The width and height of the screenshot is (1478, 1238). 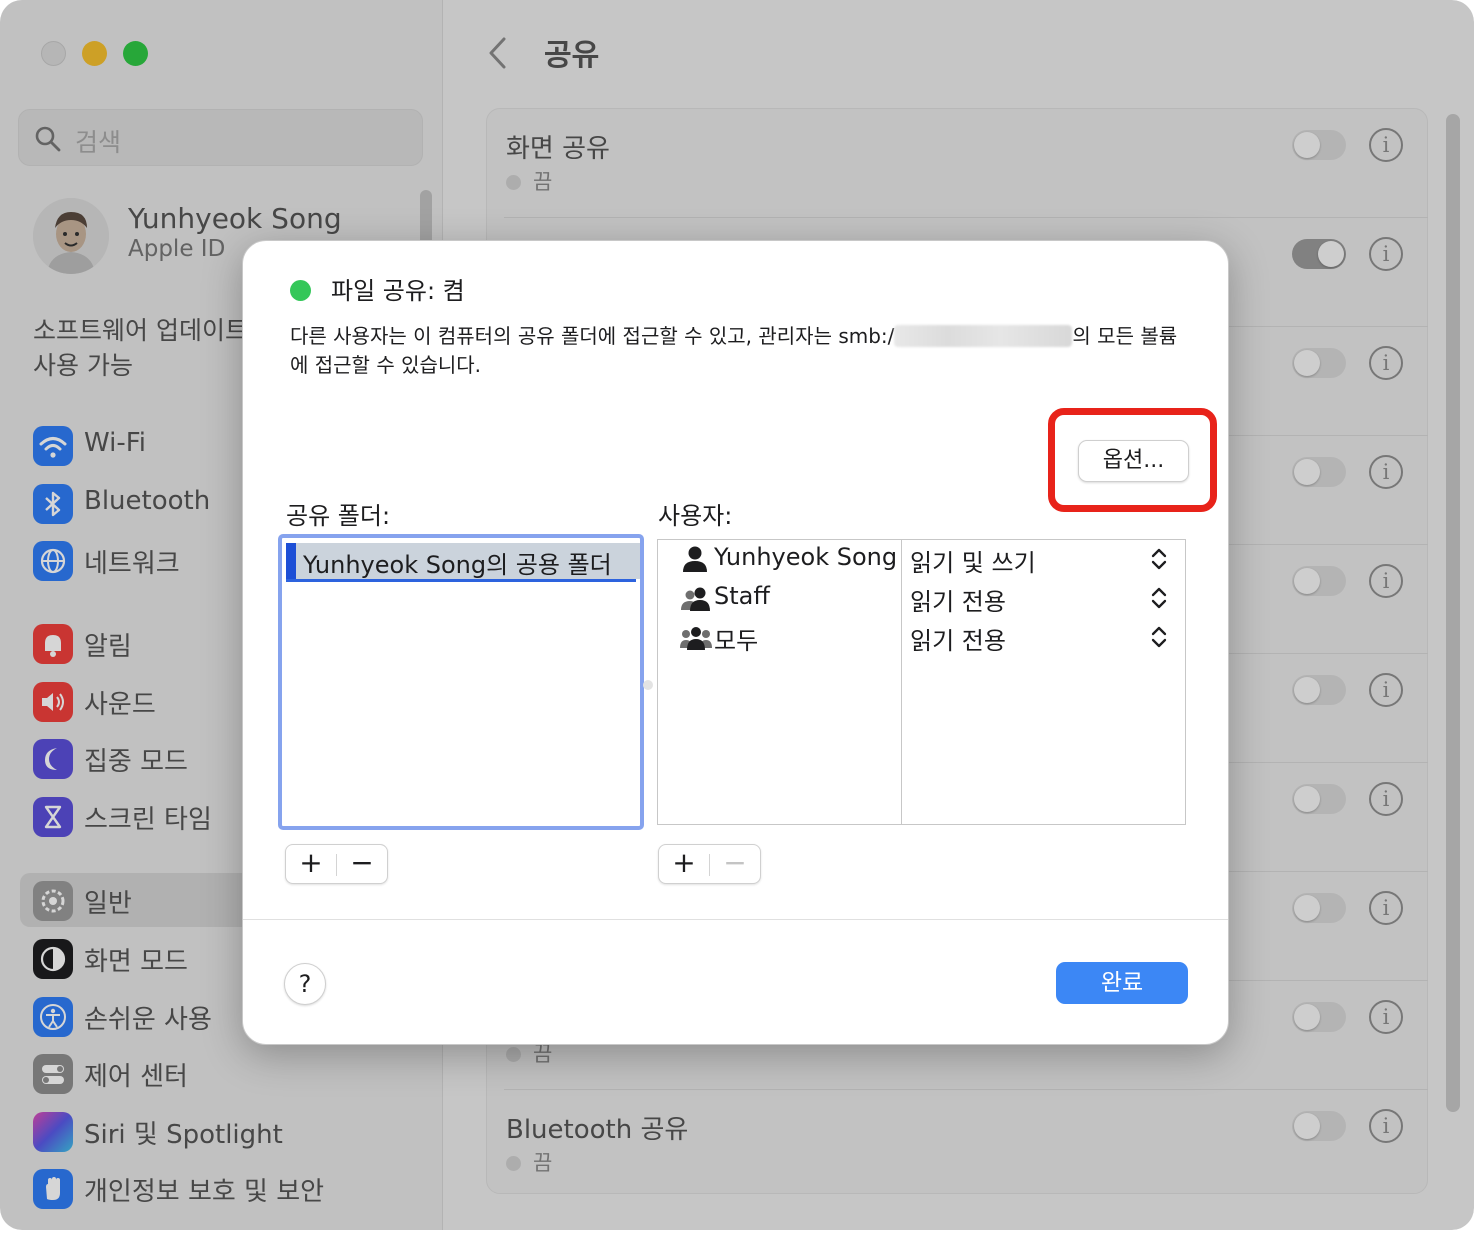 What do you see at coordinates (735, 864) in the screenshot?
I see `remove-user-button: −` at bounding box center [735, 864].